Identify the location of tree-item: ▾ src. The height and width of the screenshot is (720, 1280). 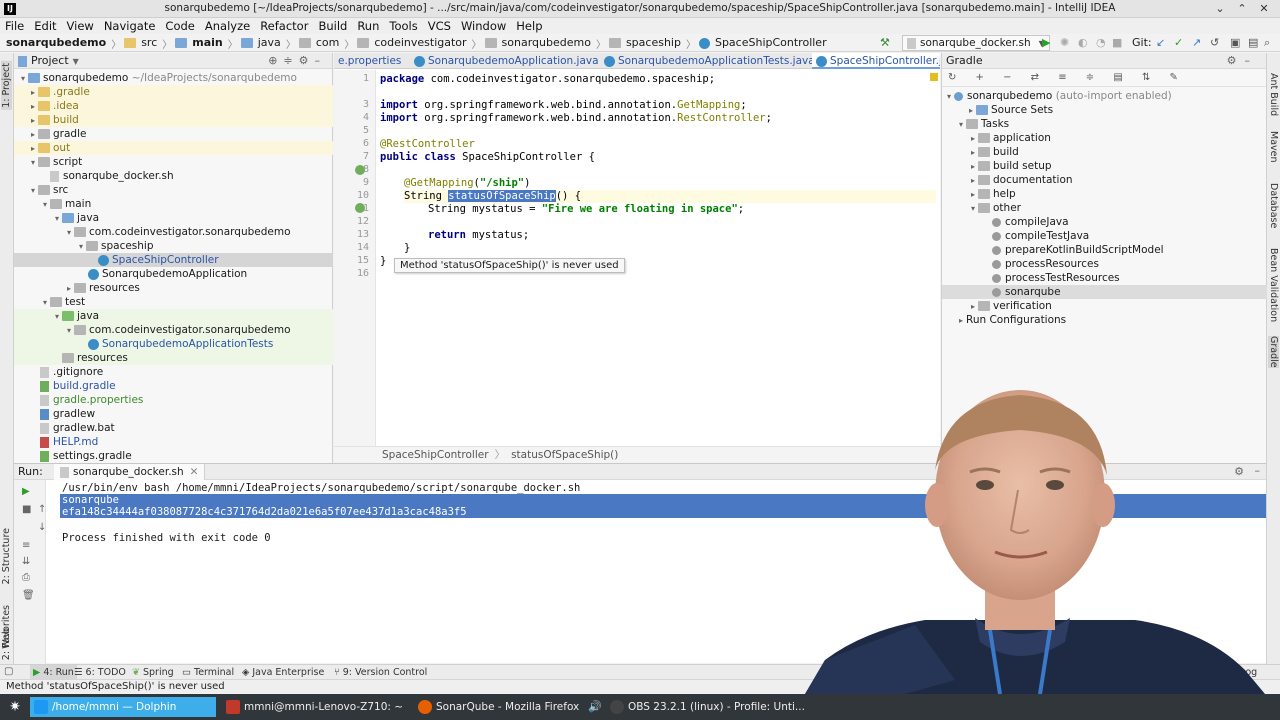
(173, 190).